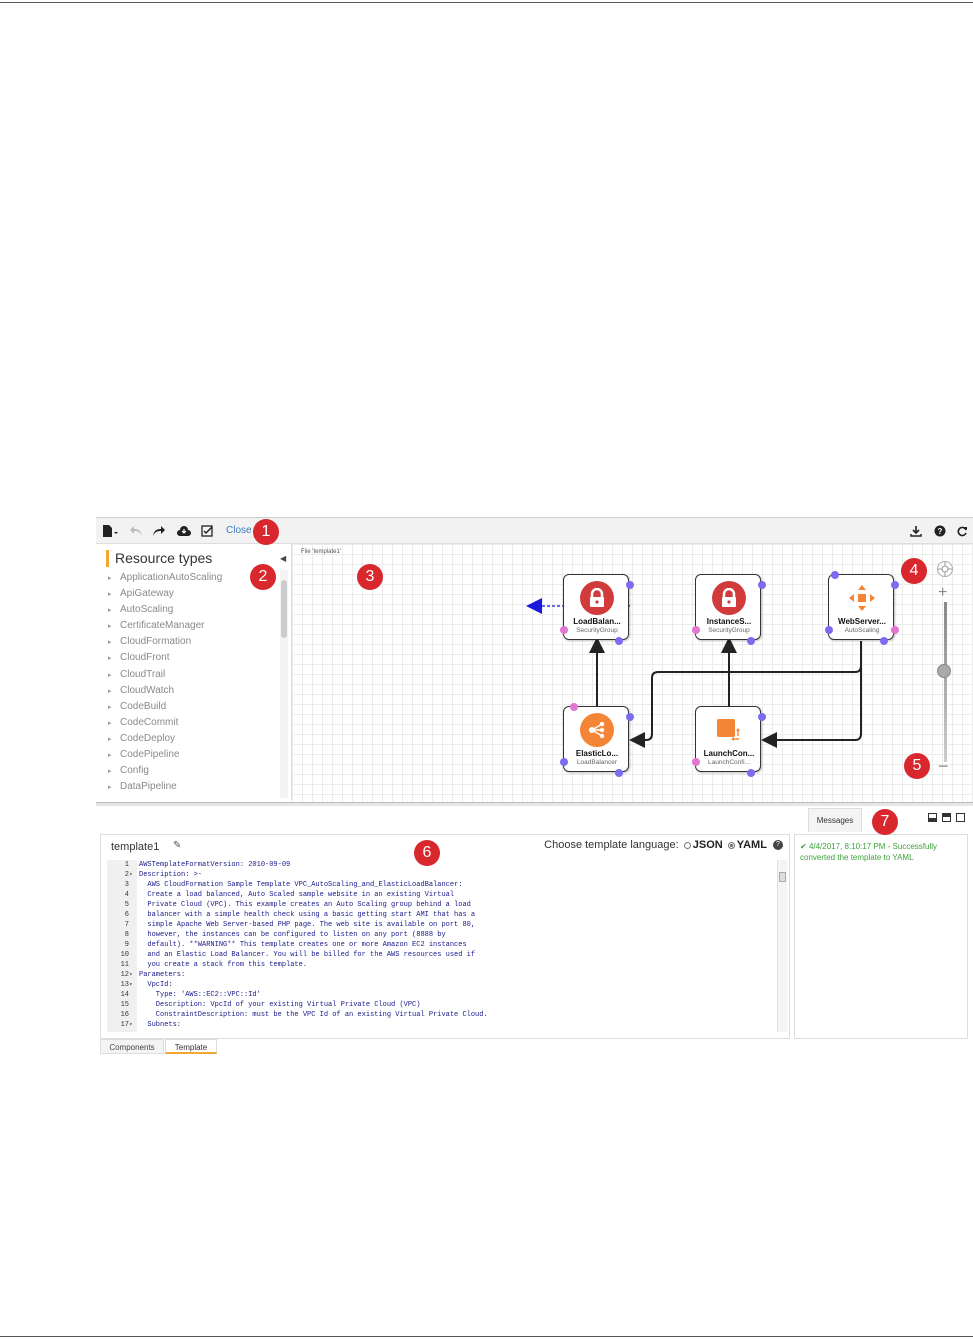 This screenshot has height=1339, width=973. Describe the element at coordinates (165, 578) in the screenshot. I see `resource-type-item: ▸ ApplicationAutoScaling` at that location.